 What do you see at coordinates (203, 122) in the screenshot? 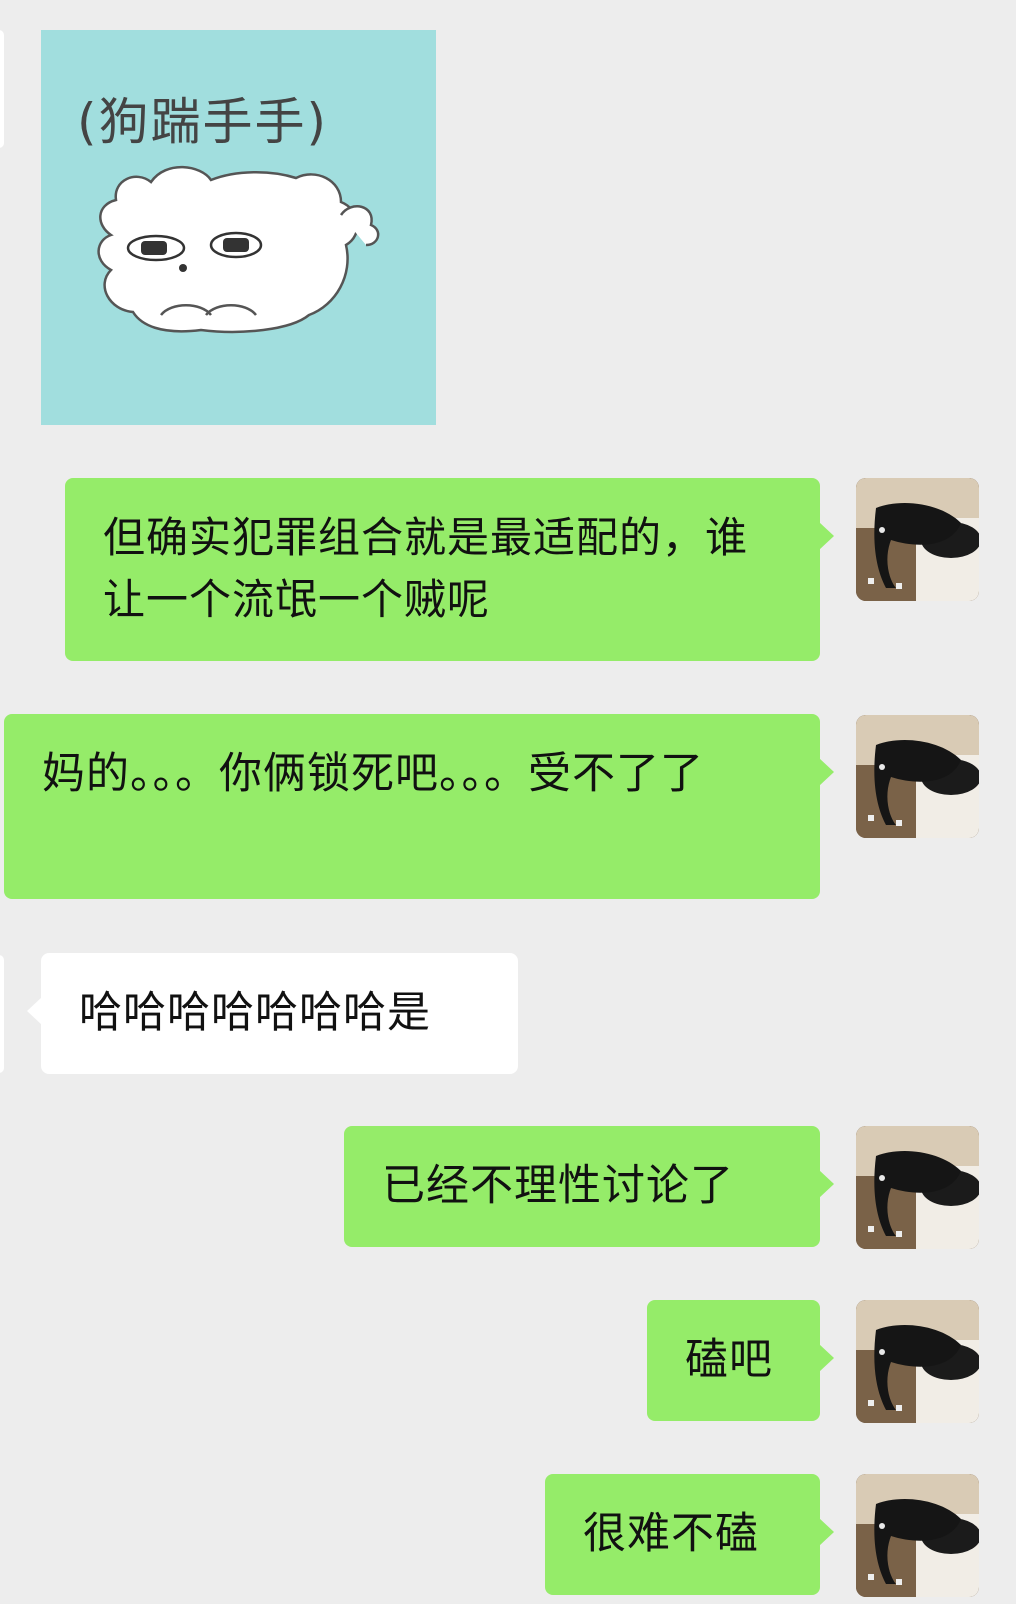
I see `sticker-caption: (狗踹手手)` at bounding box center [203, 122].